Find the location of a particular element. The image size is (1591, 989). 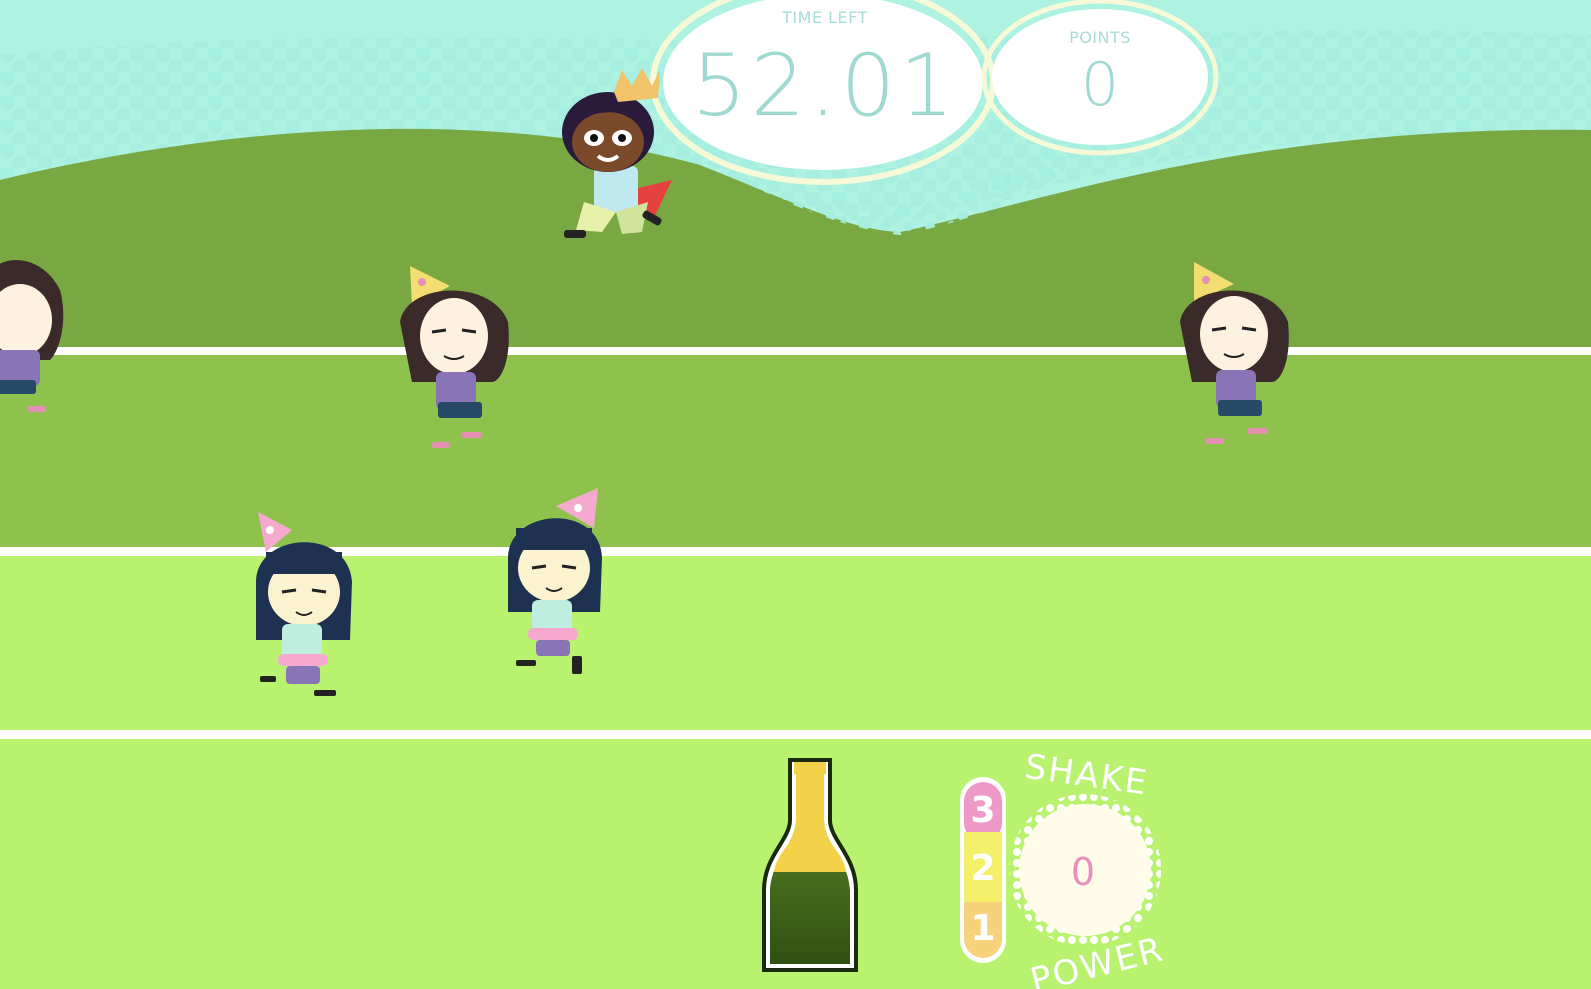

points-value: 0 is located at coordinates (1100, 85).